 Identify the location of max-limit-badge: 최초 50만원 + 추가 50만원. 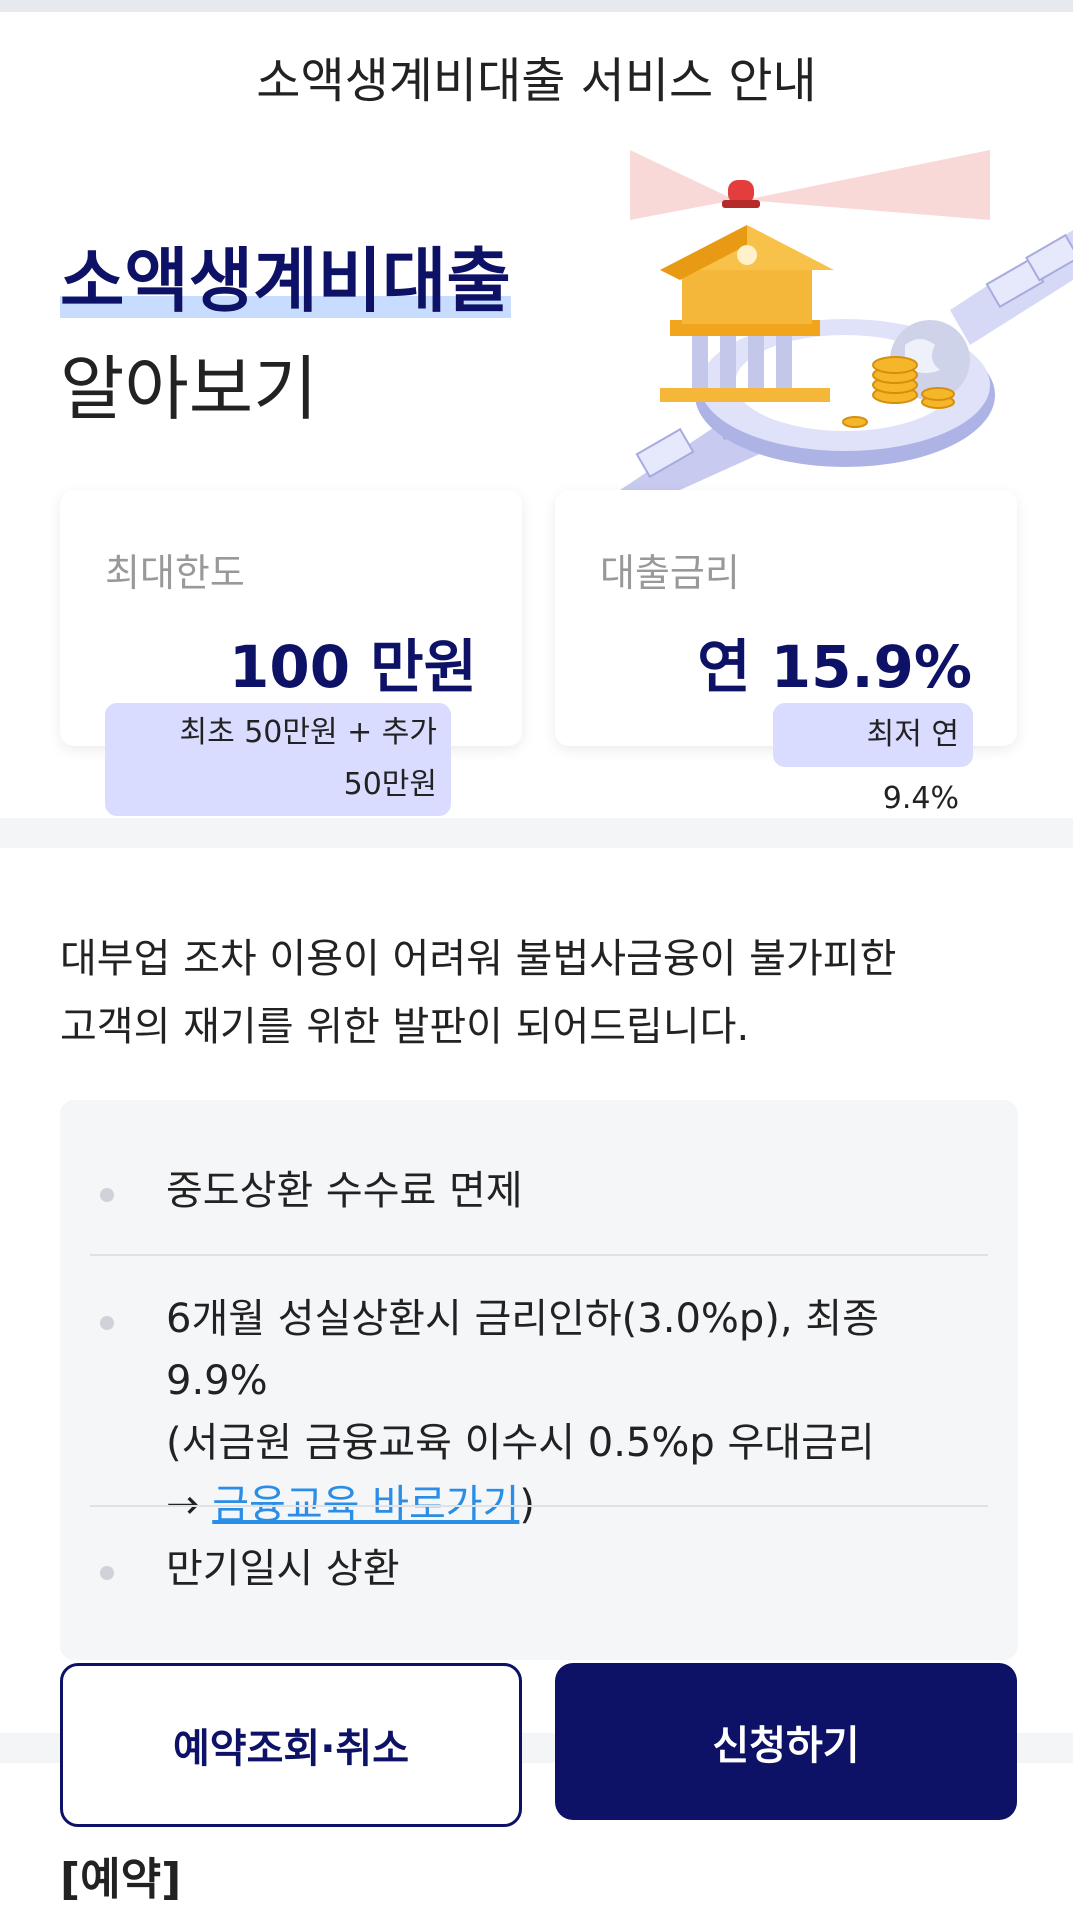
(278, 759).